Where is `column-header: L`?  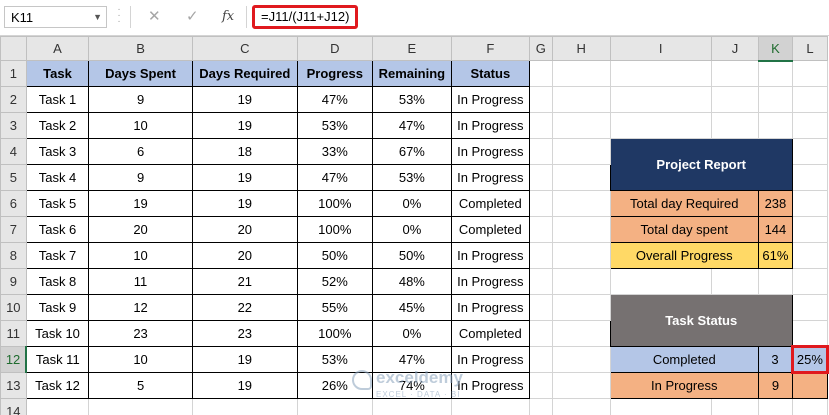
column-header: L is located at coordinates (810, 48).